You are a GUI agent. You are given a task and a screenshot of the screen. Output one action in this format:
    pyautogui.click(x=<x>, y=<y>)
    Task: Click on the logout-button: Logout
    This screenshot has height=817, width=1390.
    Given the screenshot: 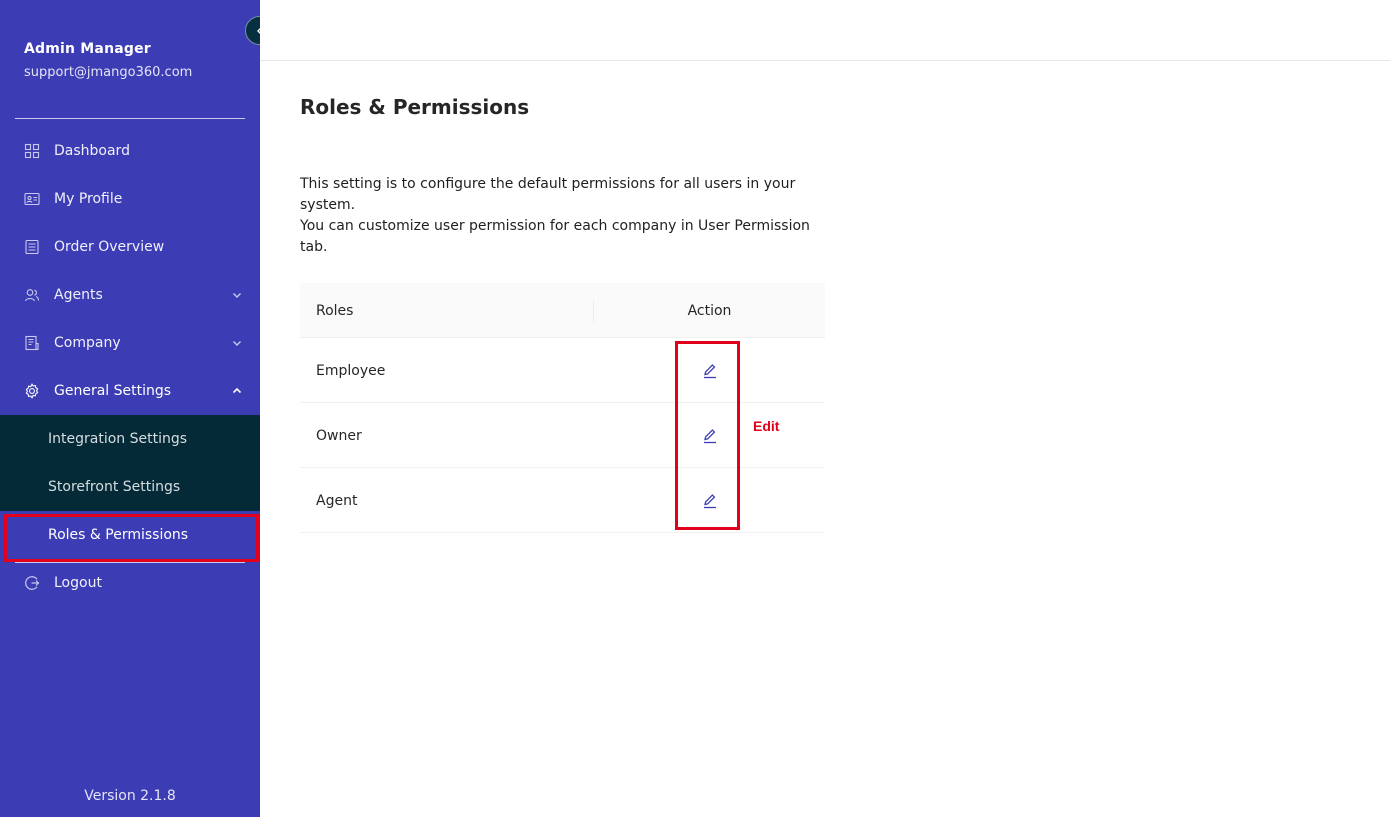 What is the action you would take?
    pyautogui.click(x=130, y=583)
    